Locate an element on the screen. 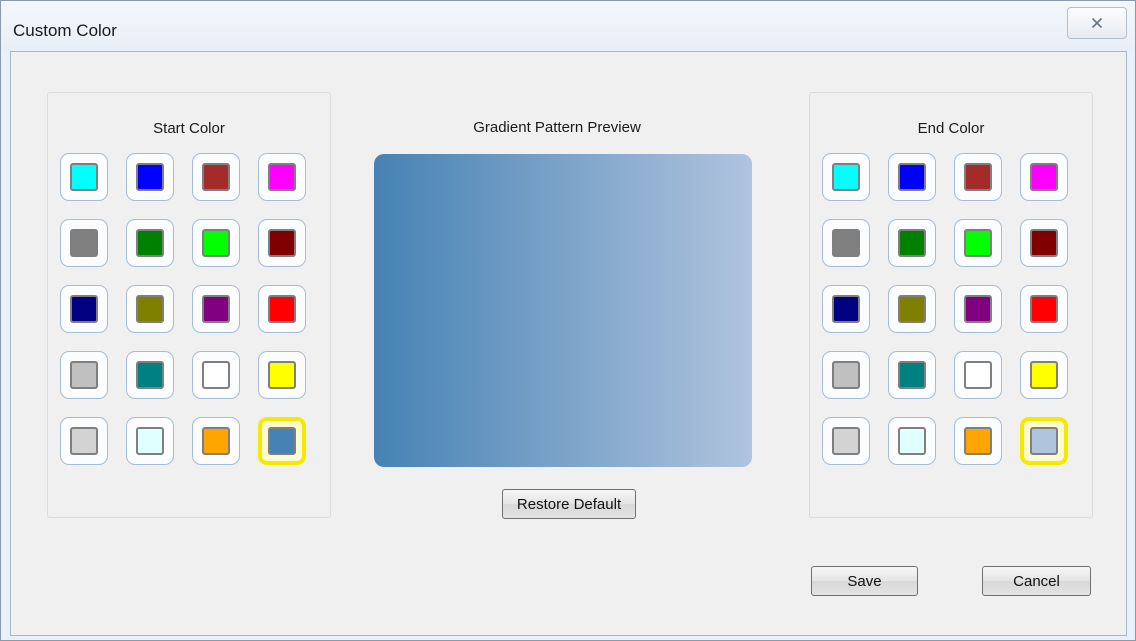  start-color-label: Start Color is located at coordinates (189, 128).